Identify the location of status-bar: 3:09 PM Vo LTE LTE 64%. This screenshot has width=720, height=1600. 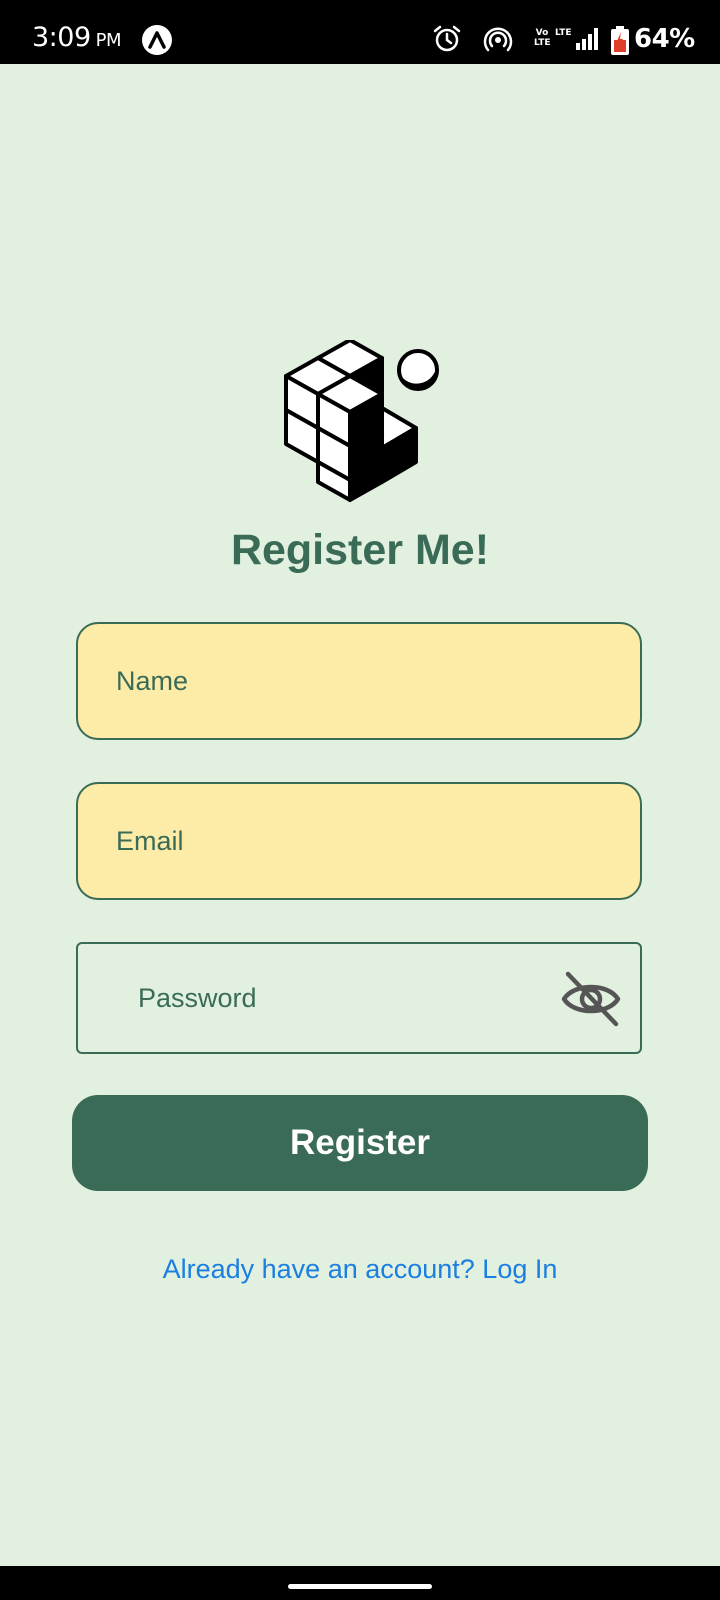
(360, 32).